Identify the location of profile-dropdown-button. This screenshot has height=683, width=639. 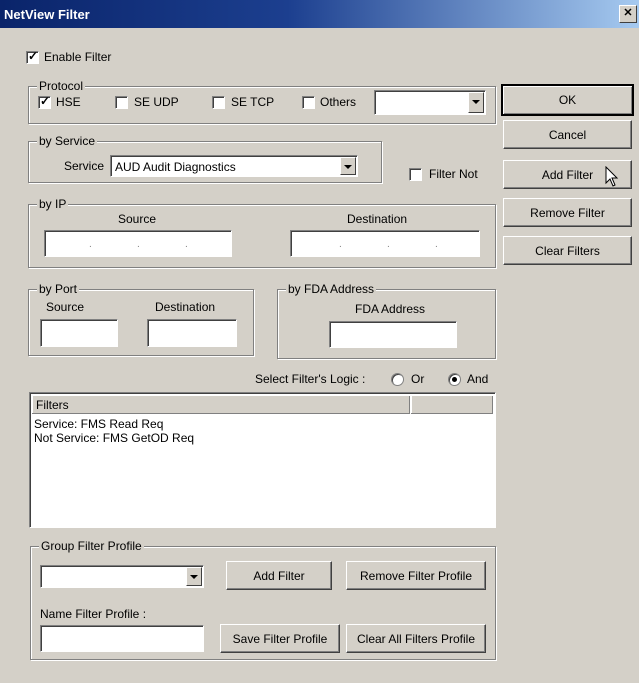
(194, 576).